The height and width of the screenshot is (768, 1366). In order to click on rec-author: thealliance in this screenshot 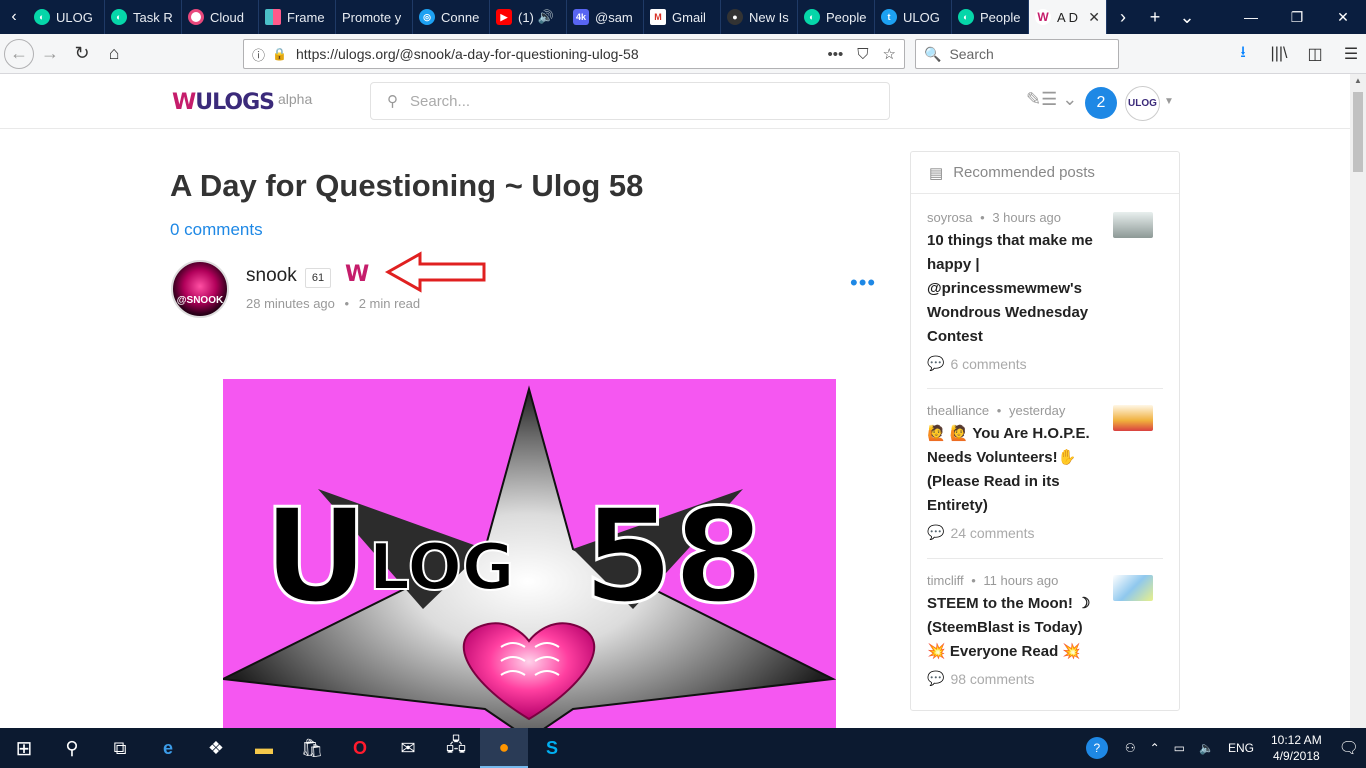, I will do `click(958, 410)`.